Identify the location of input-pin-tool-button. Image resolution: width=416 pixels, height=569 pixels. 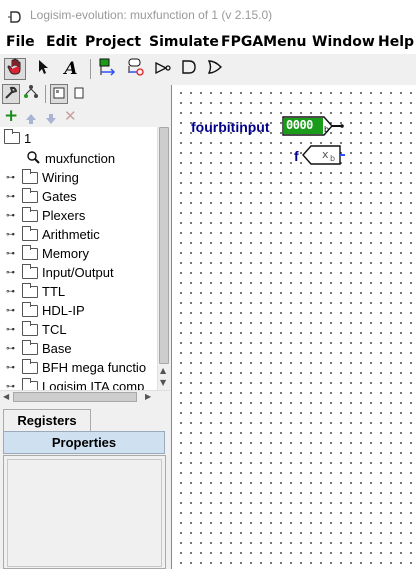
(107, 69).